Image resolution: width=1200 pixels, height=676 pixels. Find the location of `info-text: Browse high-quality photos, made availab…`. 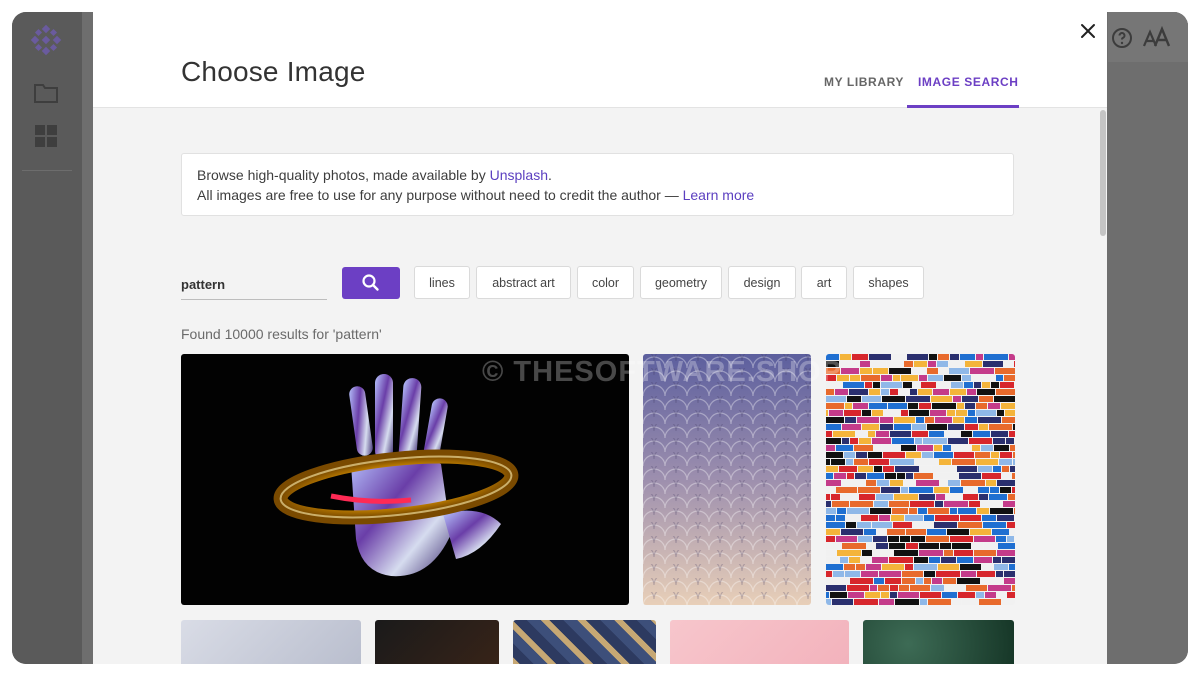

info-text: Browse high-quality photos, made availab… is located at coordinates (343, 175).